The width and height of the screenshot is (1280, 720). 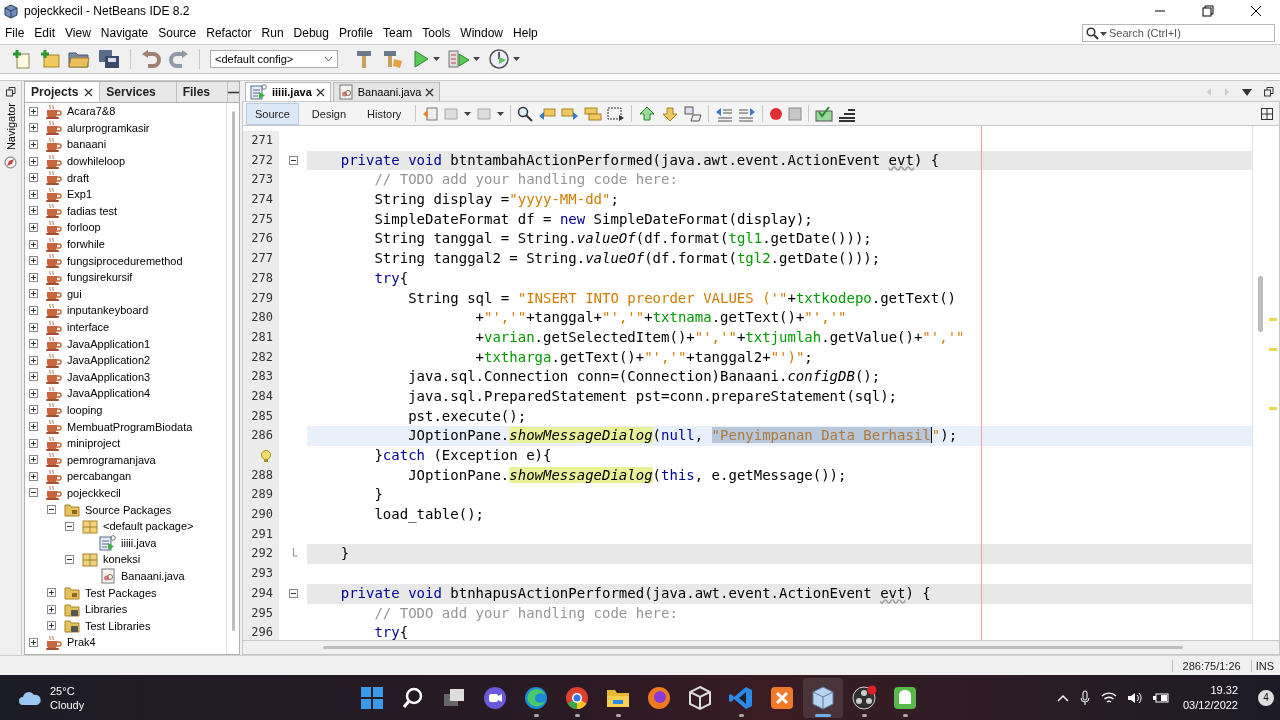 What do you see at coordinates (364, 59) in the screenshot?
I see `hammer-icon` at bounding box center [364, 59].